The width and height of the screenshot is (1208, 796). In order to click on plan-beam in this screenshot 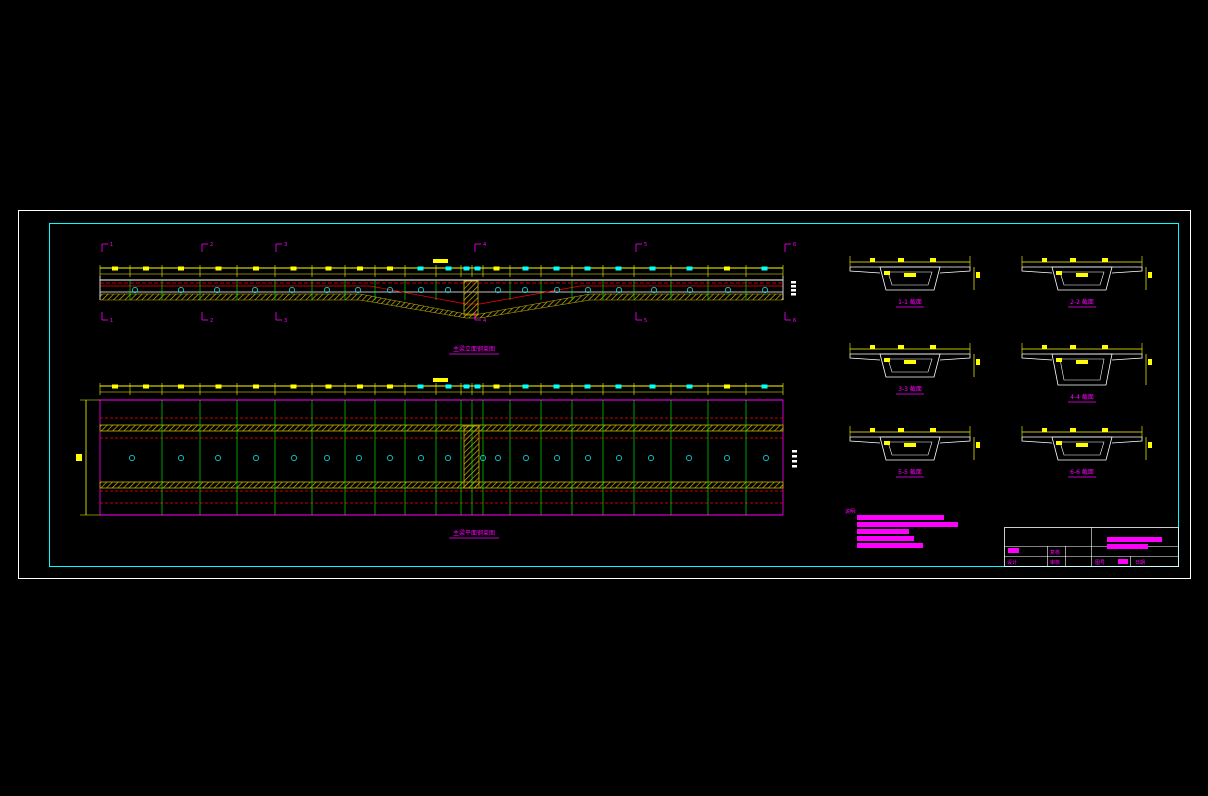, I will do `click(436, 457)`.